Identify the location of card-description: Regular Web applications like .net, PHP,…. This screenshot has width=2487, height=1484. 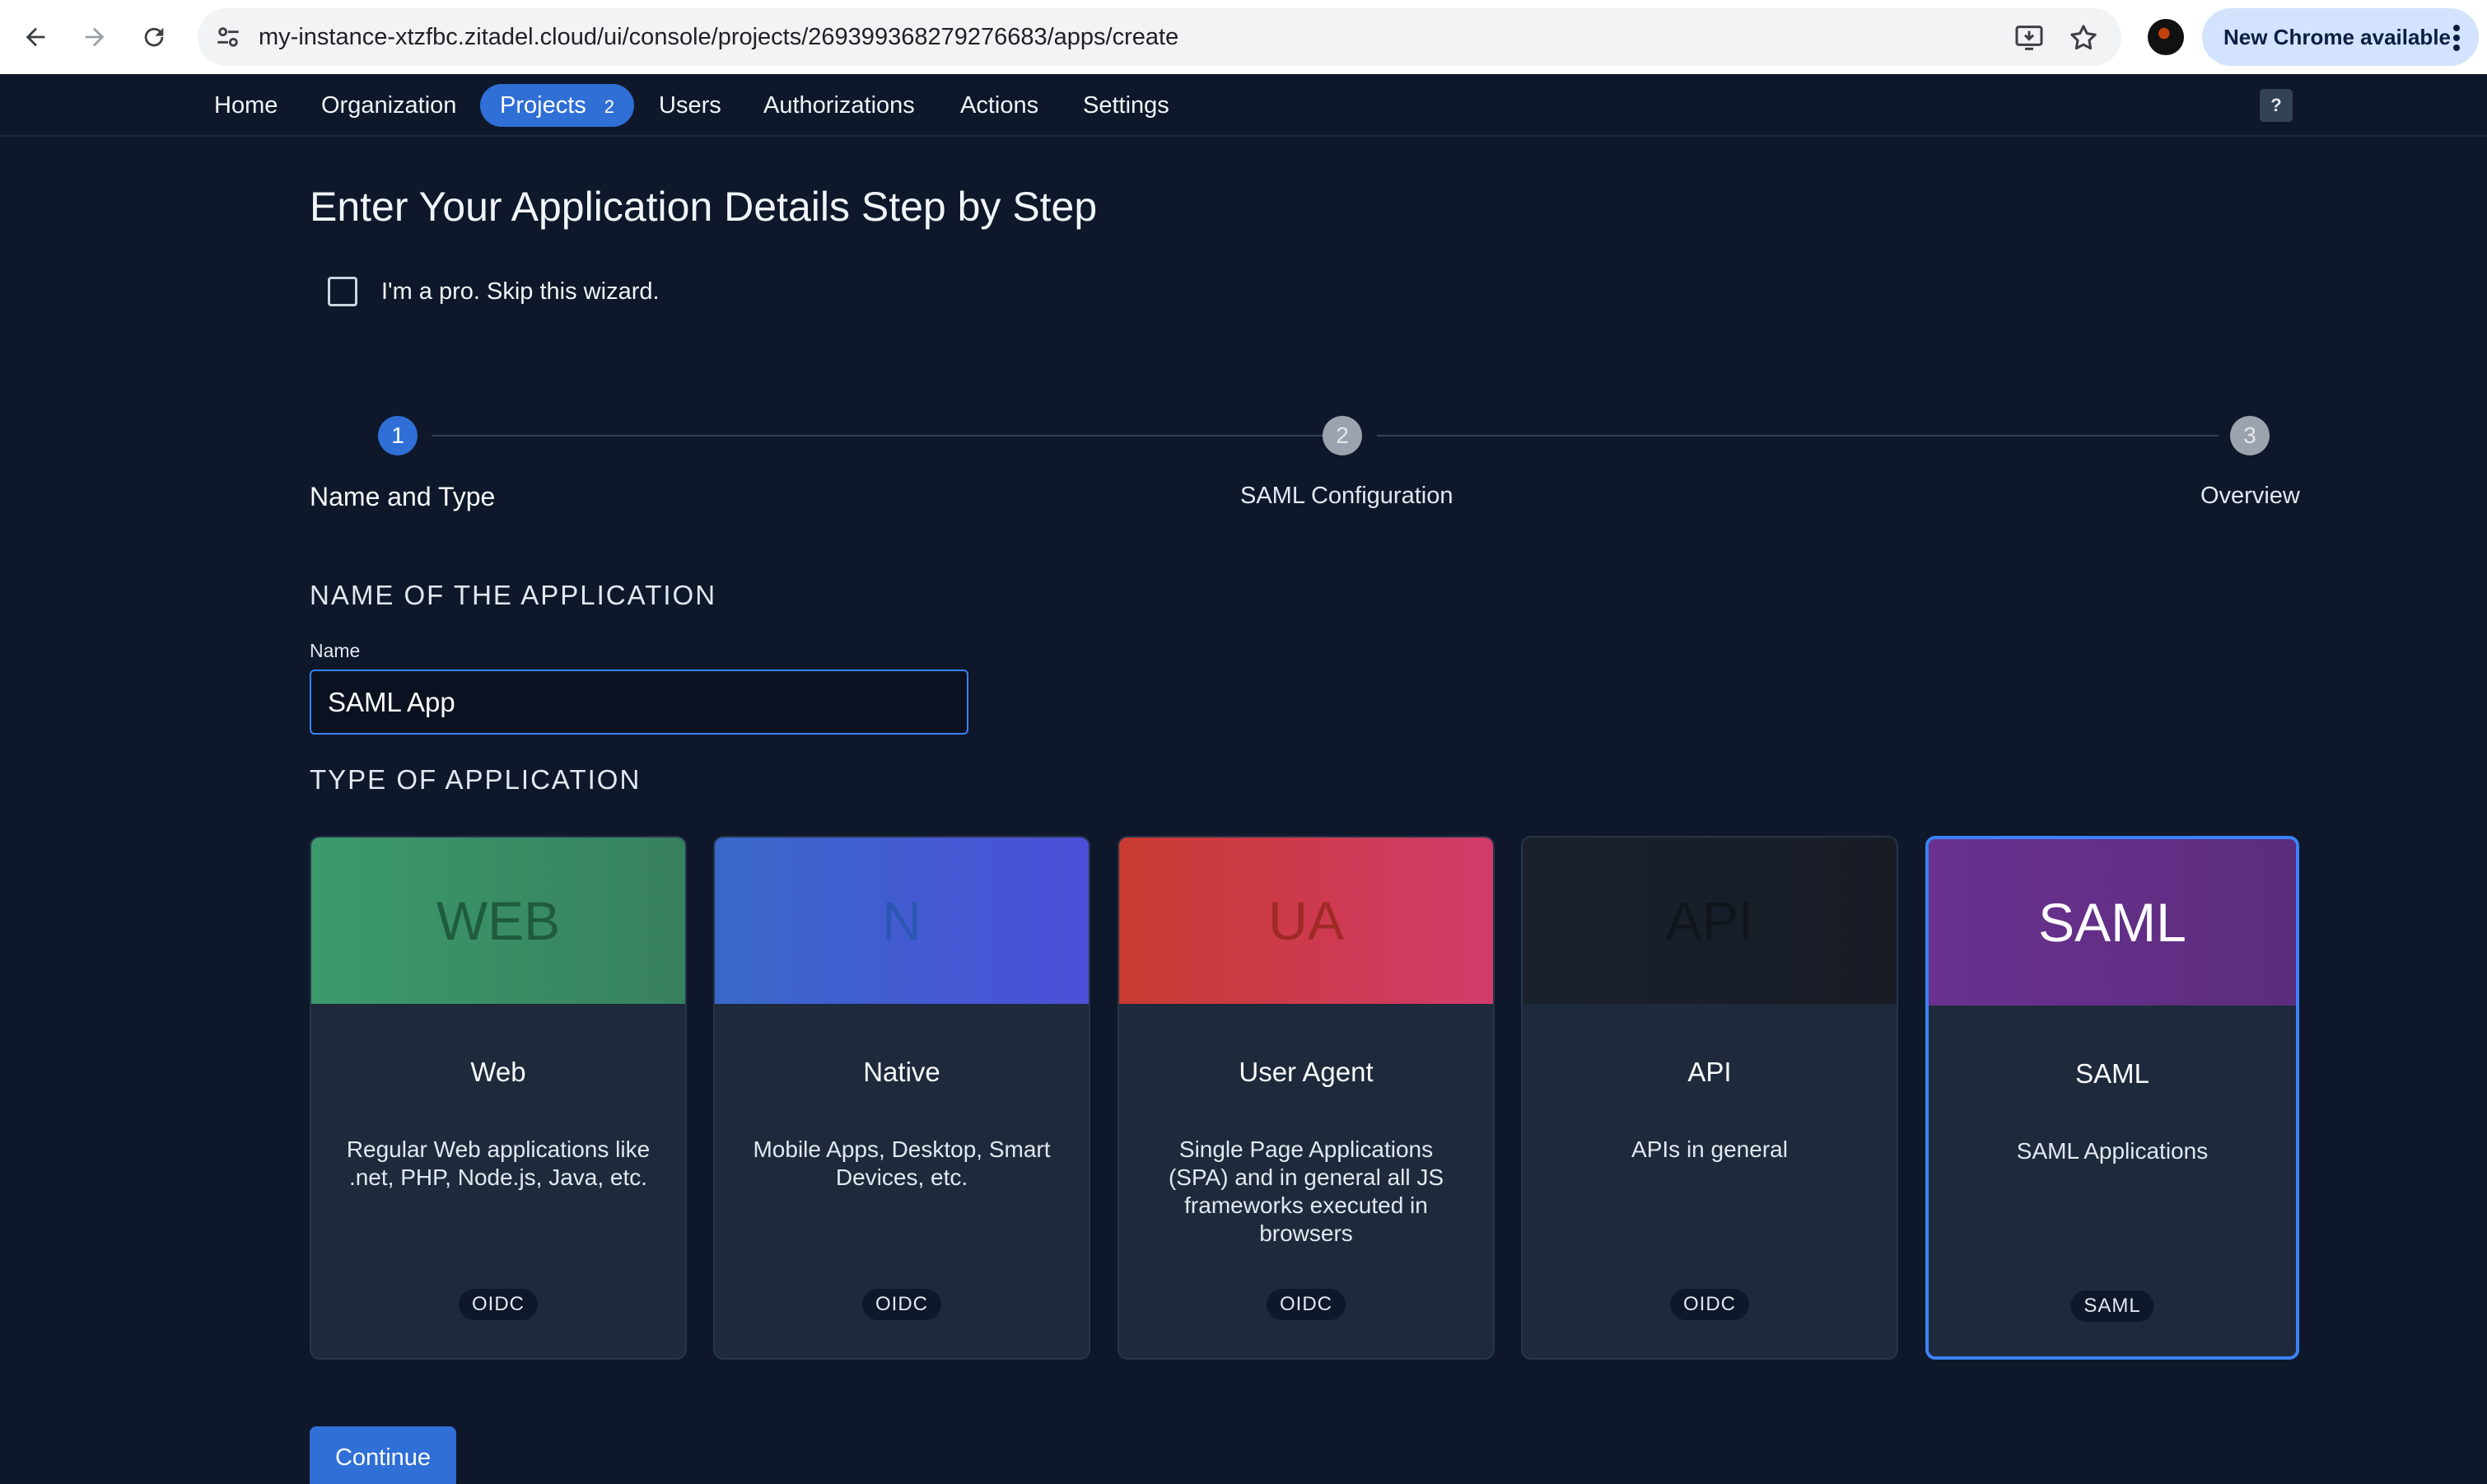
(498, 1163).